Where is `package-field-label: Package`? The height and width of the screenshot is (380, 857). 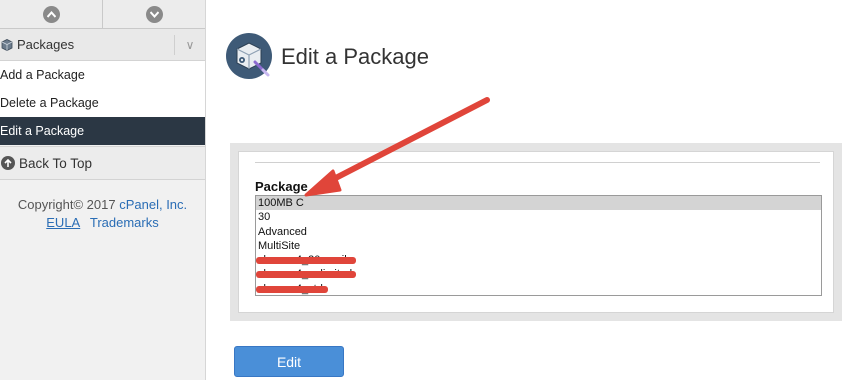
package-field-label: Package is located at coordinates (281, 186).